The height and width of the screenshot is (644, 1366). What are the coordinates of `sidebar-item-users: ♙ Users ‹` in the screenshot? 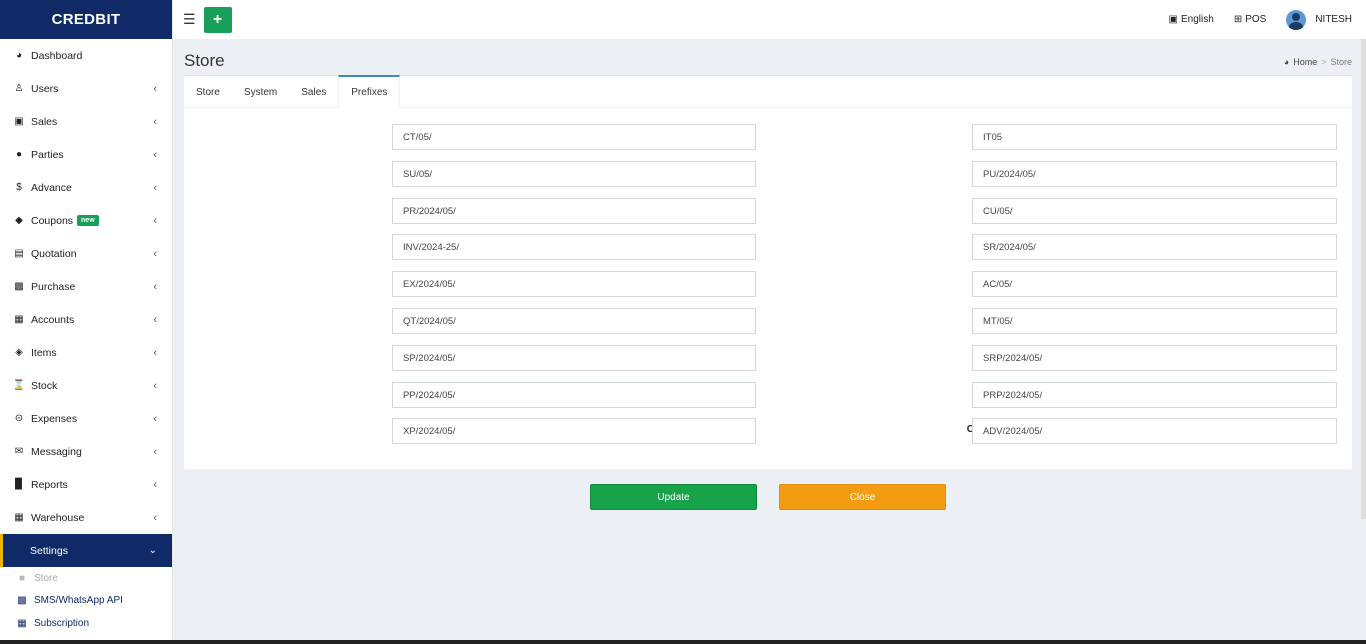 It's located at (86, 88).